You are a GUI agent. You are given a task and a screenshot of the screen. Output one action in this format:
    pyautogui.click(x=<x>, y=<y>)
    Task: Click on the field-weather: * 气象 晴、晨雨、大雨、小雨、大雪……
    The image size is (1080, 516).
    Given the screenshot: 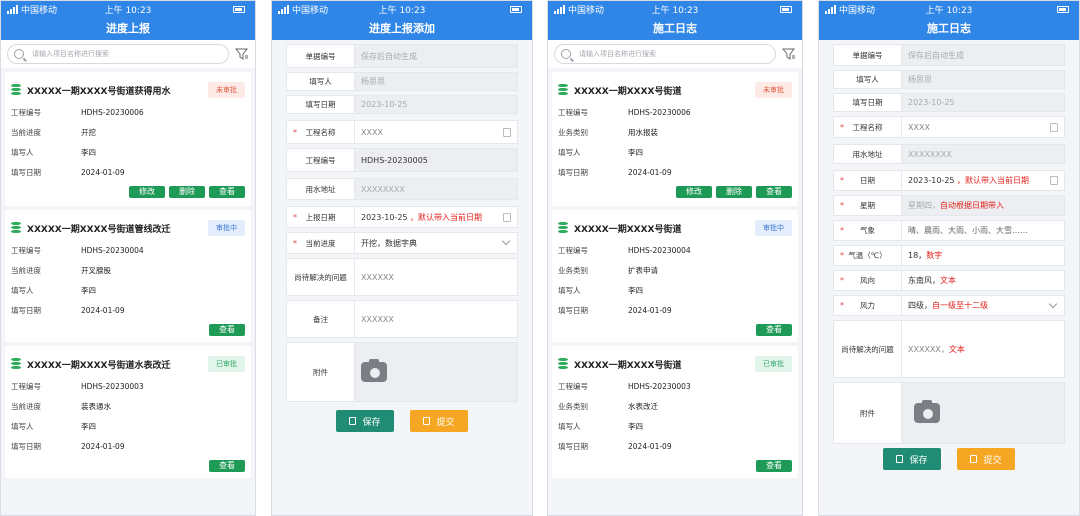 What is the action you would take?
    pyautogui.click(x=949, y=230)
    